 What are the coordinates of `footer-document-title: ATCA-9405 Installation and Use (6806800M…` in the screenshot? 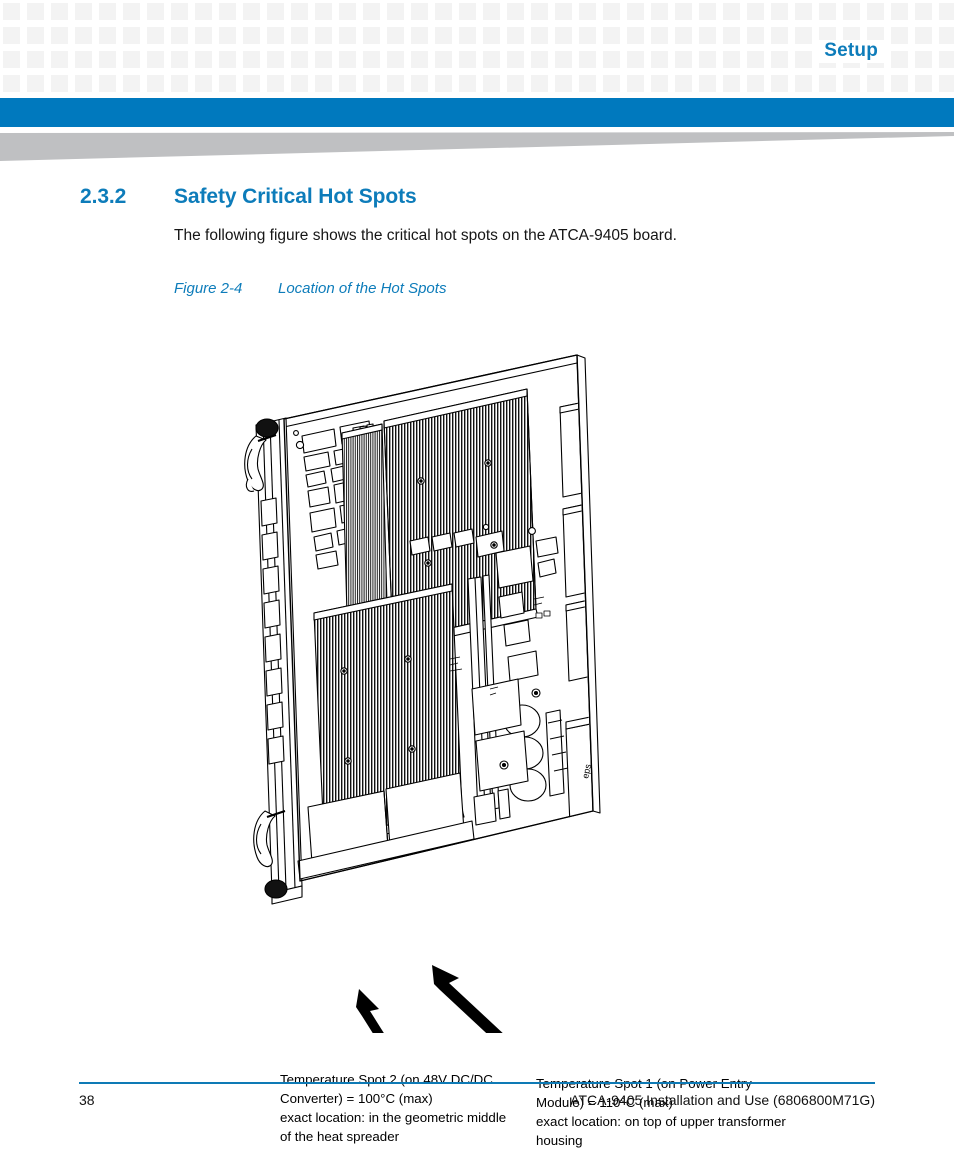 It's located at (722, 1100).